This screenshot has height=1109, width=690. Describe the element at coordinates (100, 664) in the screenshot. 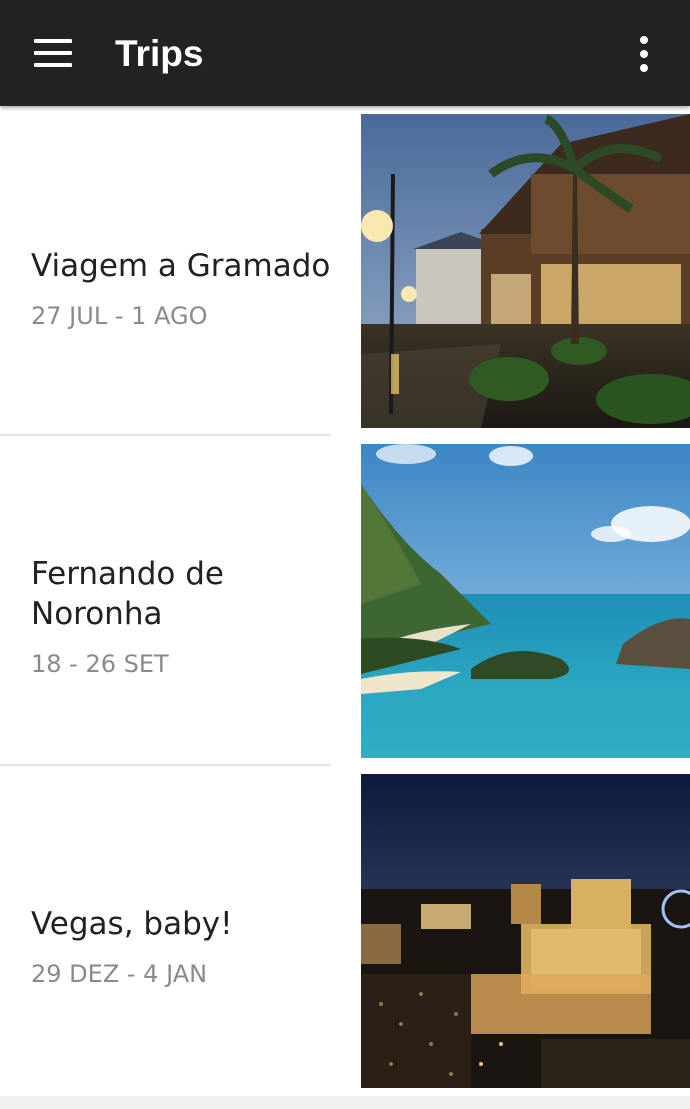

I see `trip-dates: 18 - 26 SET` at that location.